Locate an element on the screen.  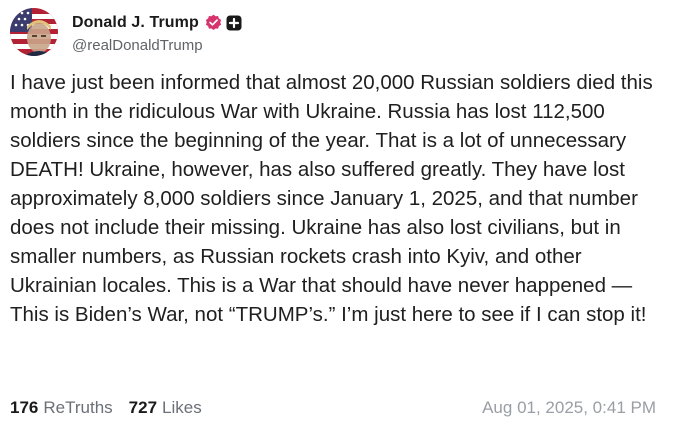
author-identity: Donald J. Trump @realDonaldTrump is located at coordinates (157, 32).